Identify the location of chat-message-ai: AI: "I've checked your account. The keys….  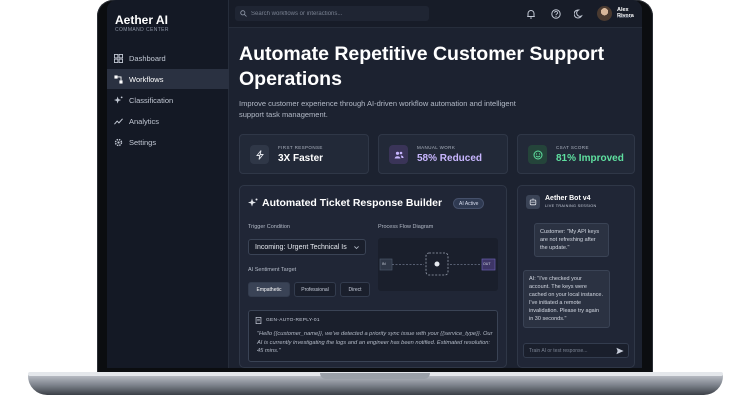
(566, 299).